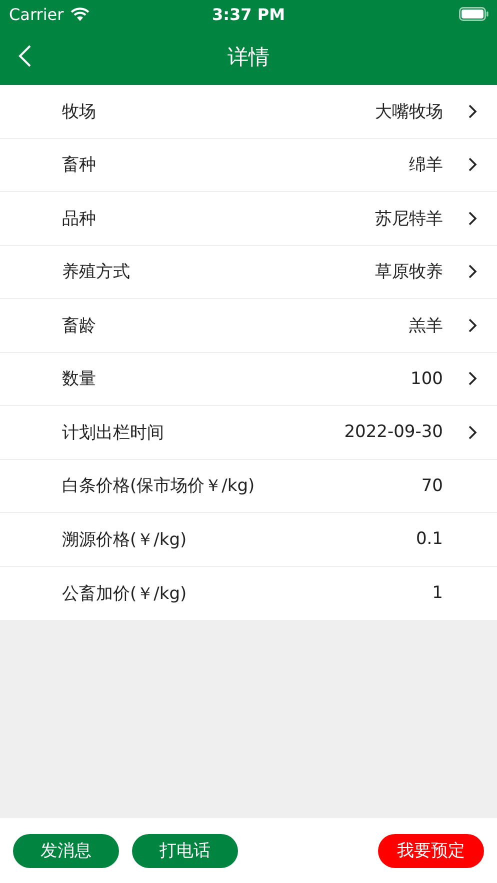 The width and height of the screenshot is (497, 883). I want to click on field-value: 羔羊, so click(426, 325).